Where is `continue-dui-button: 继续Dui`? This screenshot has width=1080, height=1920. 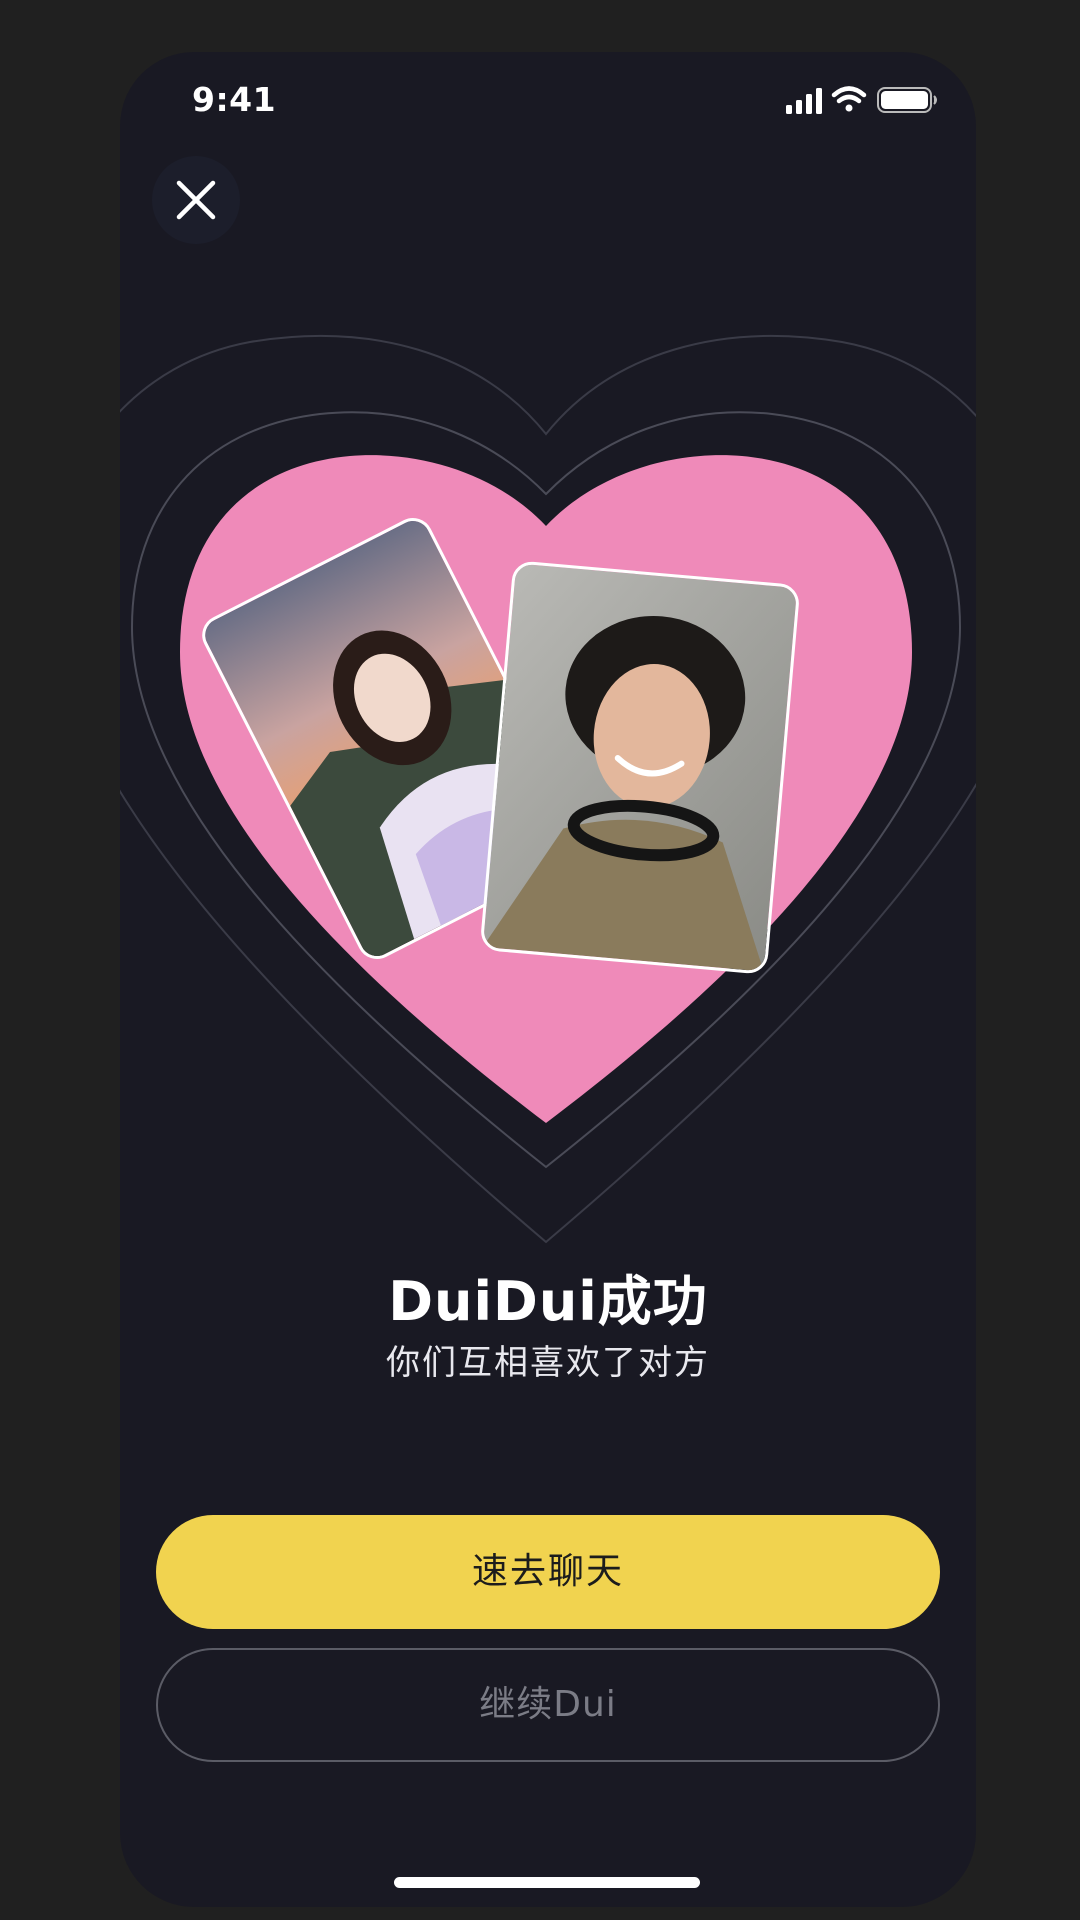
continue-dui-button: 继续Dui is located at coordinates (548, 1705).